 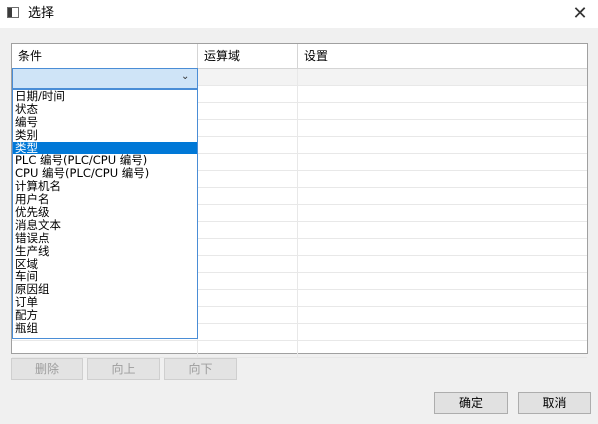 I want to click on window-title: 选择, so click(x=41, y=13).